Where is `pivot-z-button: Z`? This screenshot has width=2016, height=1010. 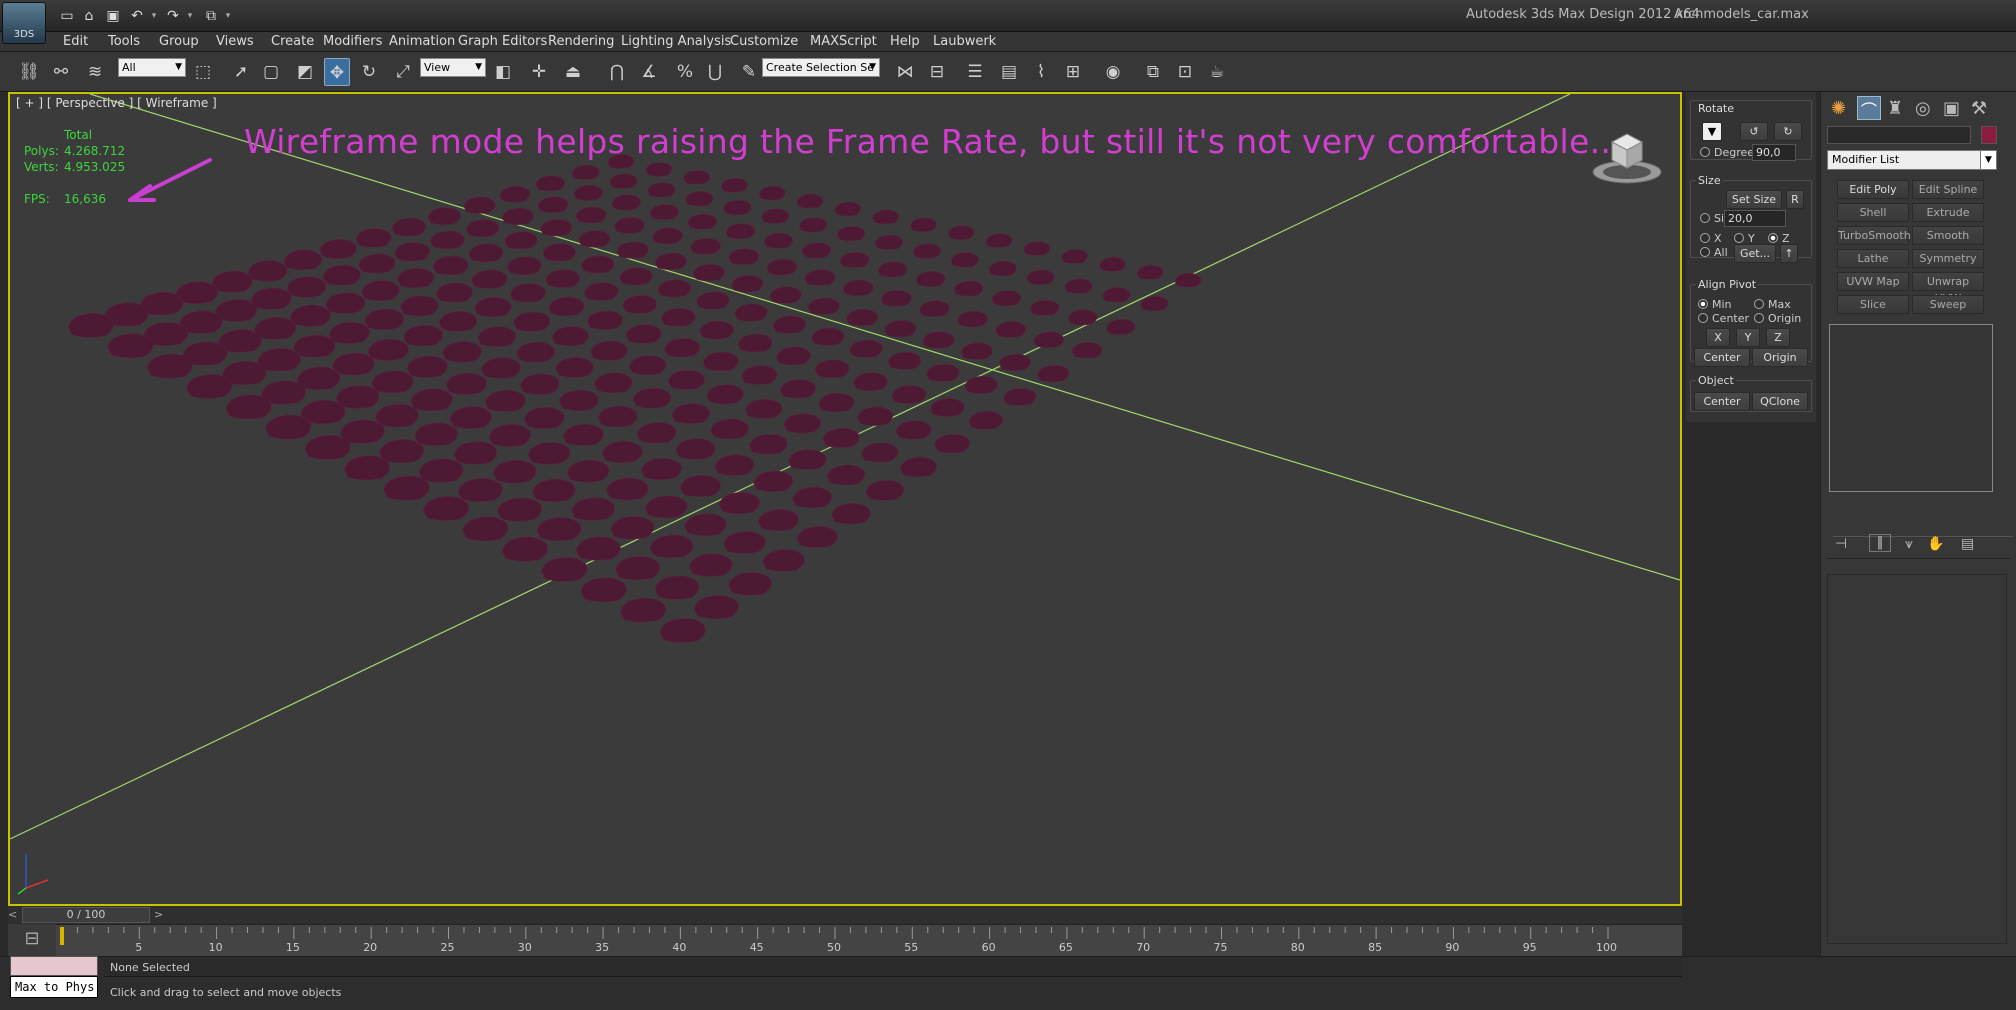 pivot-z-button: Z is located at coordinates (1778, 337).